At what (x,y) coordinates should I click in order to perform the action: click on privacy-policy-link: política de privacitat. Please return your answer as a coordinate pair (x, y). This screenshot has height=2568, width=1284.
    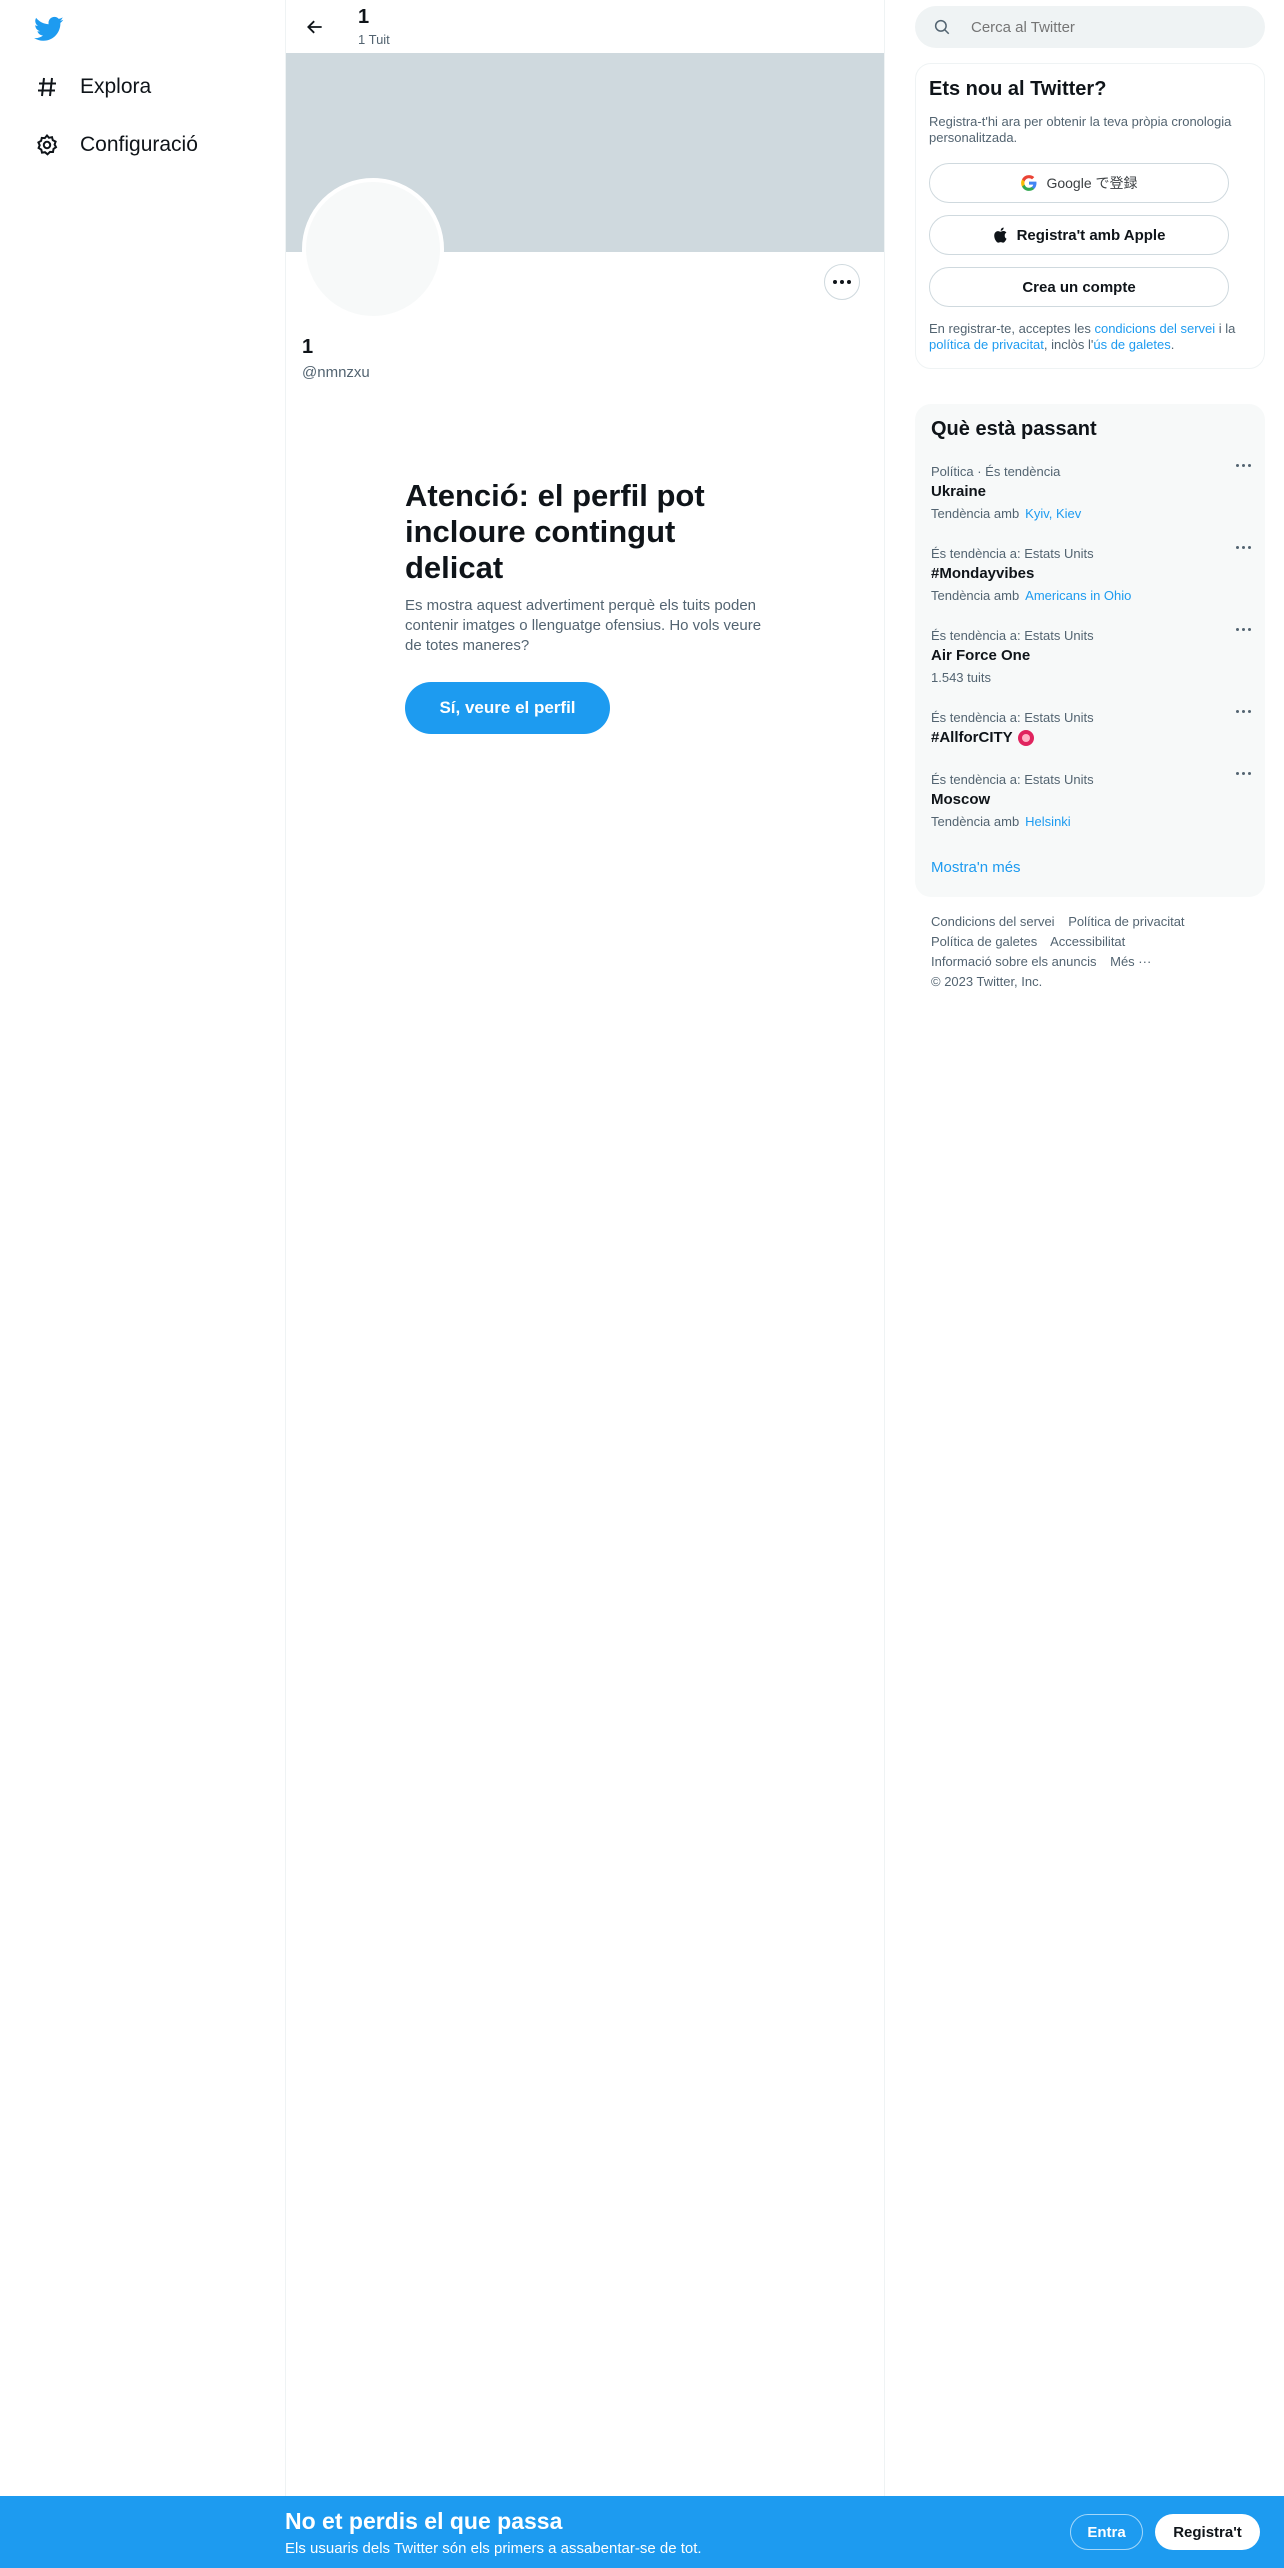
    Looking at the image, I should click on (986, 344).